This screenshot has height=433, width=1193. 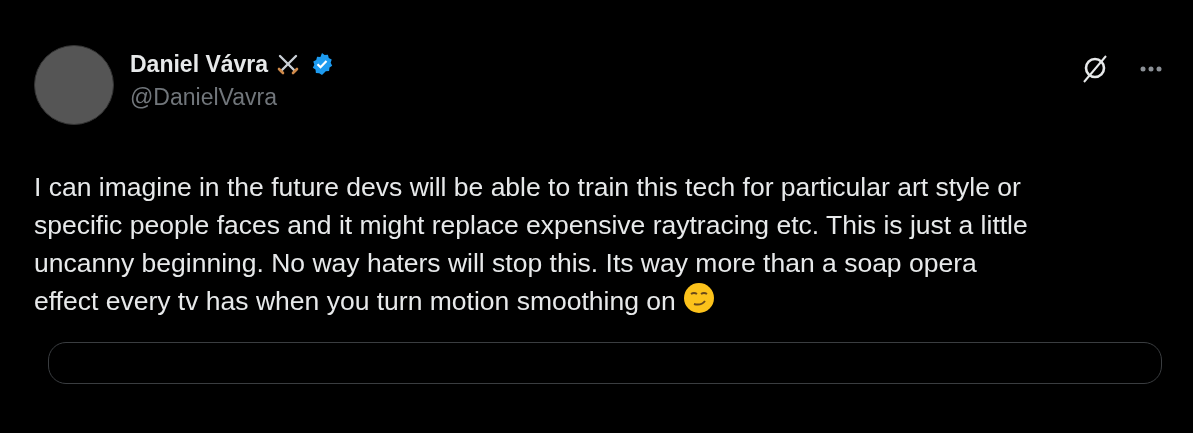 I want to click on more-icon, so click(x=1151, y=69).